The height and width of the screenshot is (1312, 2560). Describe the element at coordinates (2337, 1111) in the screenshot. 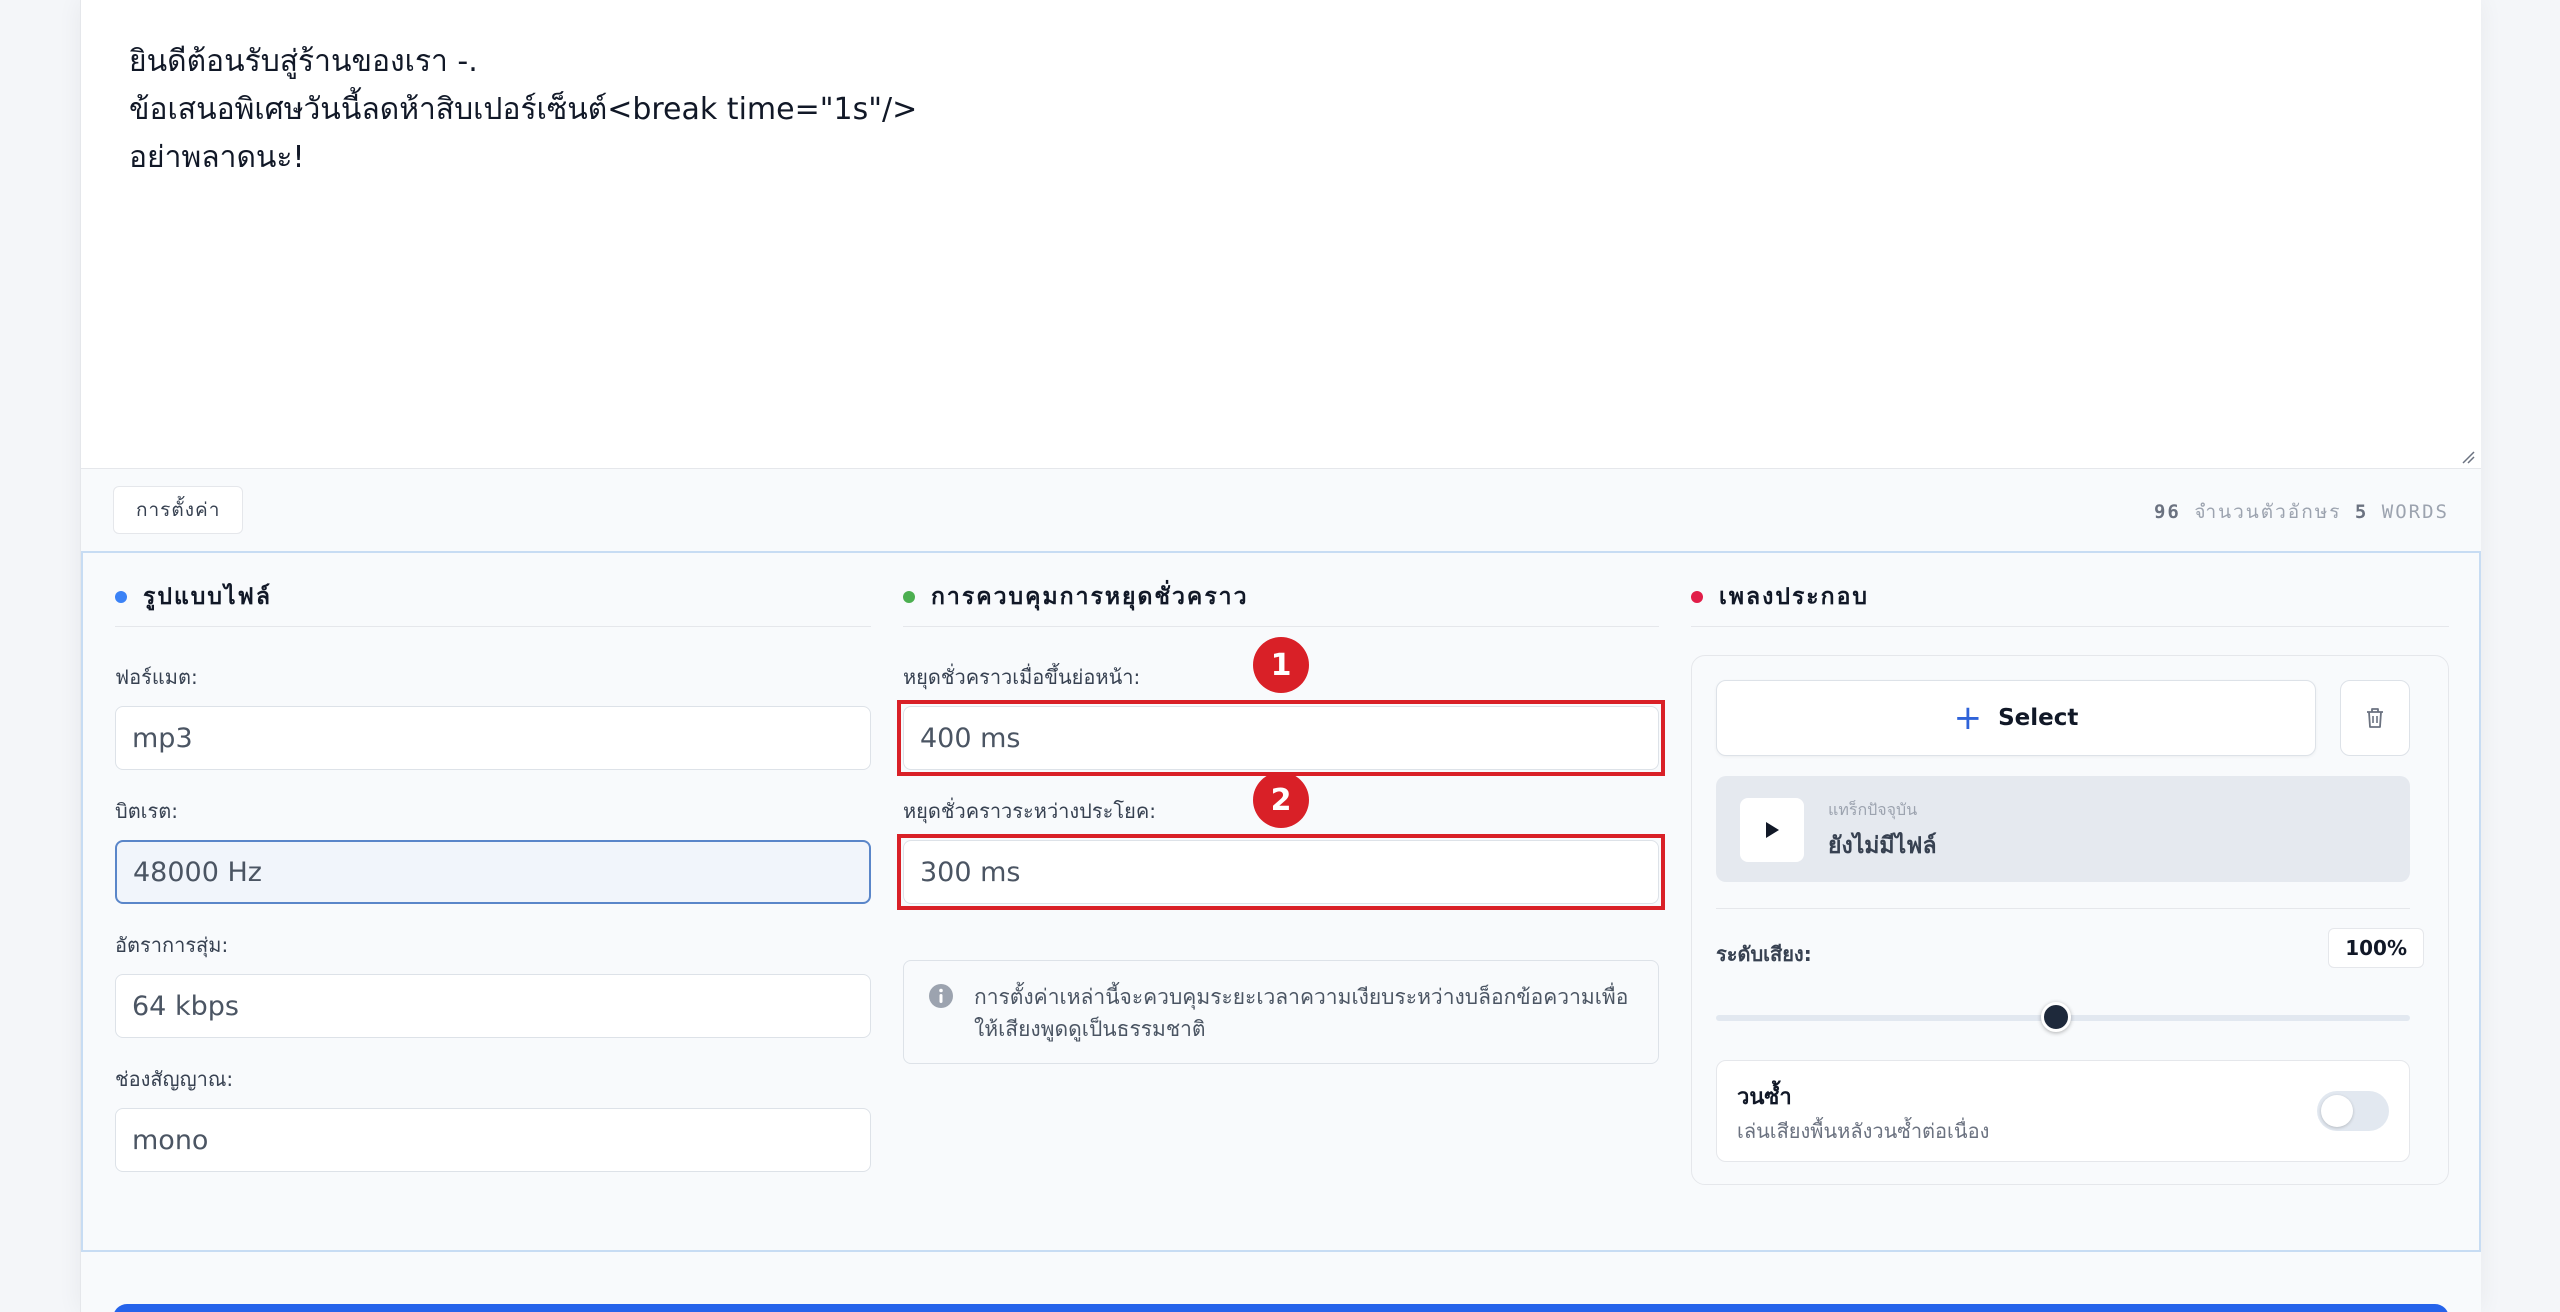

I see `toggle-knob` at that location.